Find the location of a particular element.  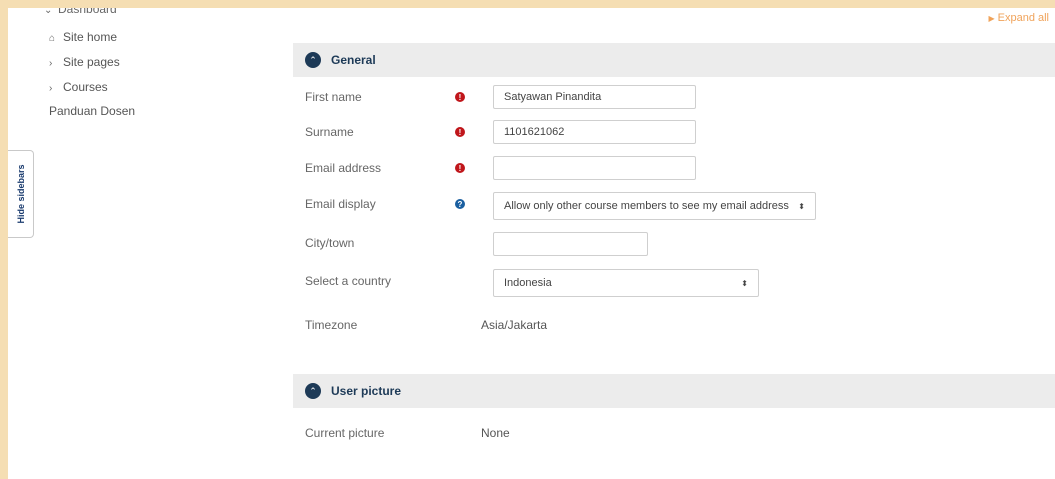

hide-sidebars-label: Hide sidebars is located at coordinates (20, 194).